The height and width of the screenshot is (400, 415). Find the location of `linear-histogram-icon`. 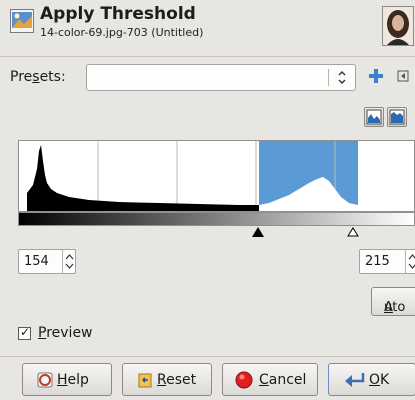

linear-histogram-icon is located at coordinates (374, 117).